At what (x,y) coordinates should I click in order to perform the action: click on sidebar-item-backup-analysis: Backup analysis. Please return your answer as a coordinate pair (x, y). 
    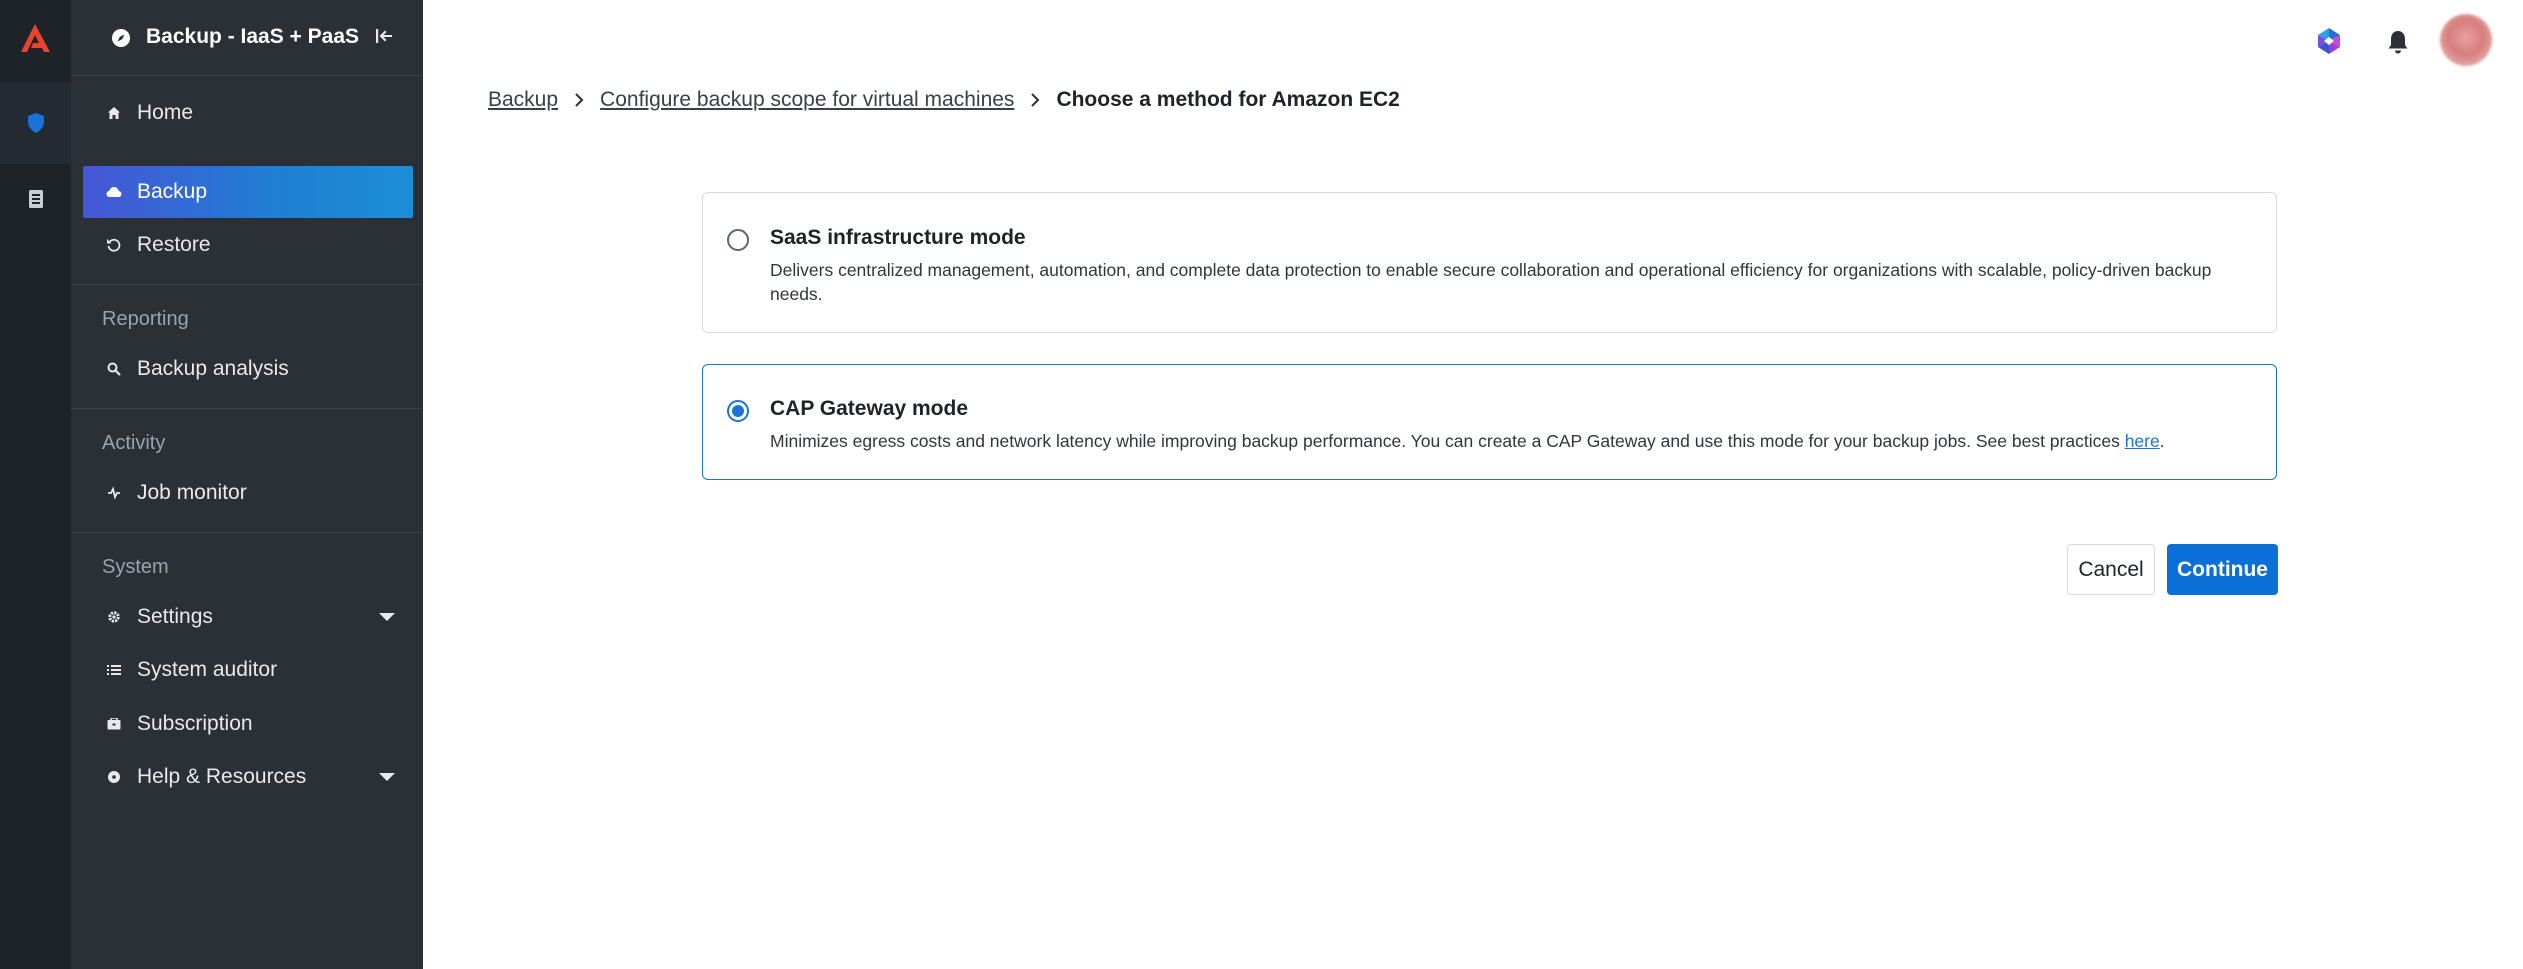
    Looking at the image, I should click on (248, 369).